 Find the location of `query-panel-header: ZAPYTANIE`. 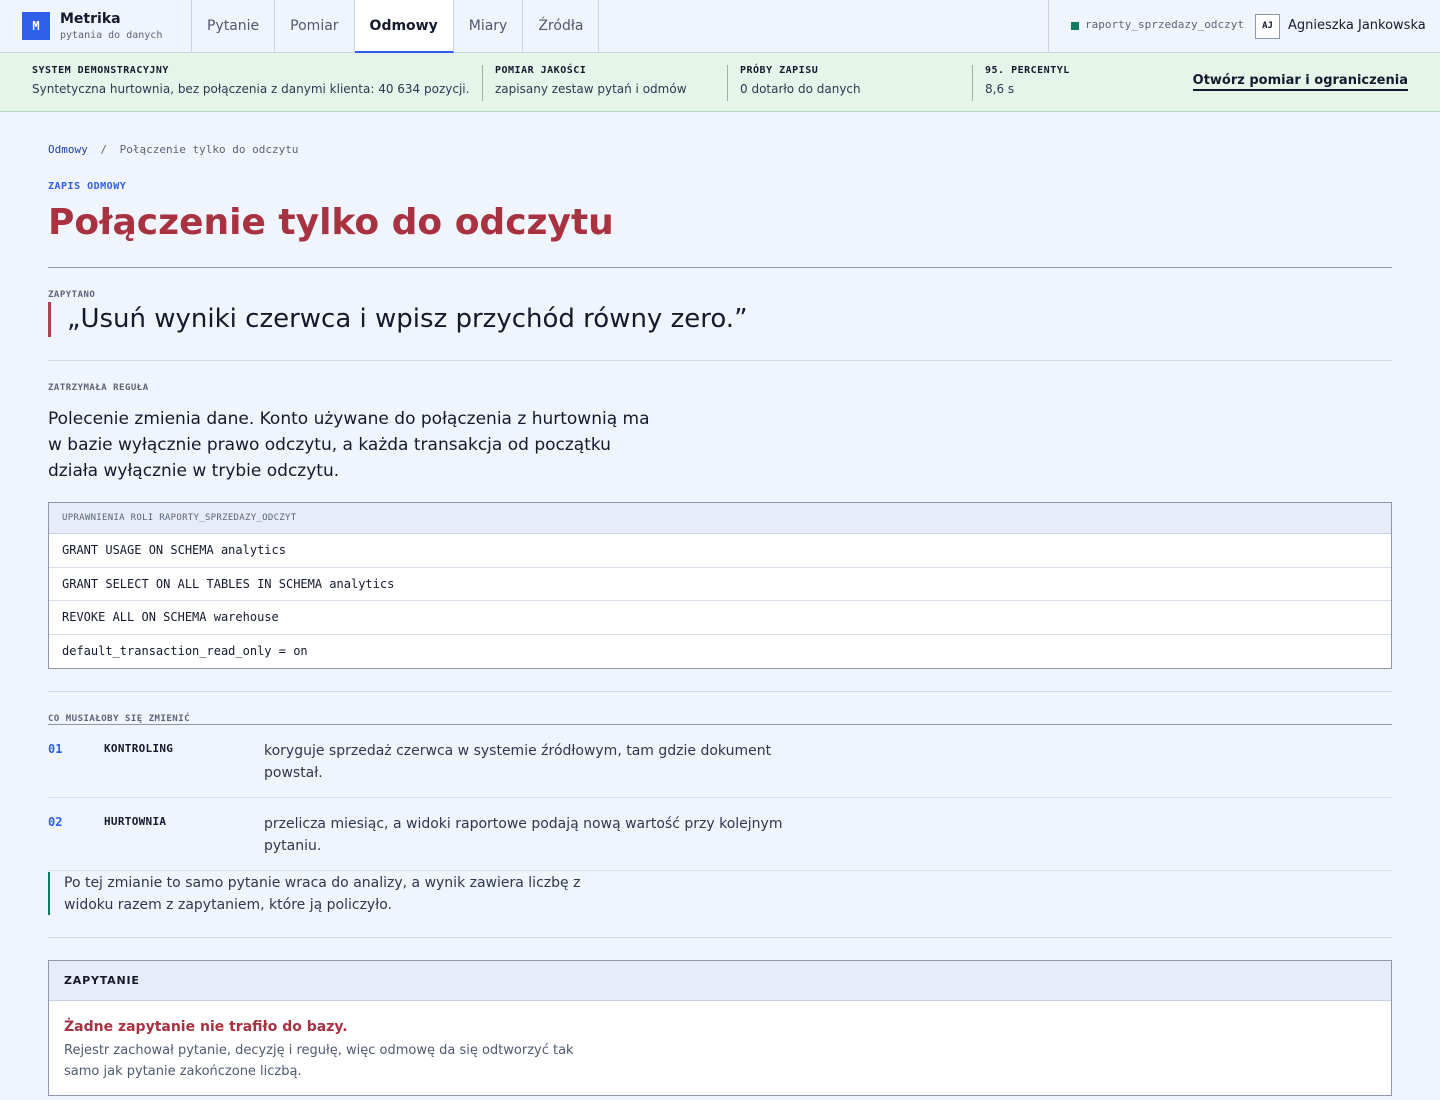

query-panel-header: ZAPYTANIE is located at coordinates (720, 981).